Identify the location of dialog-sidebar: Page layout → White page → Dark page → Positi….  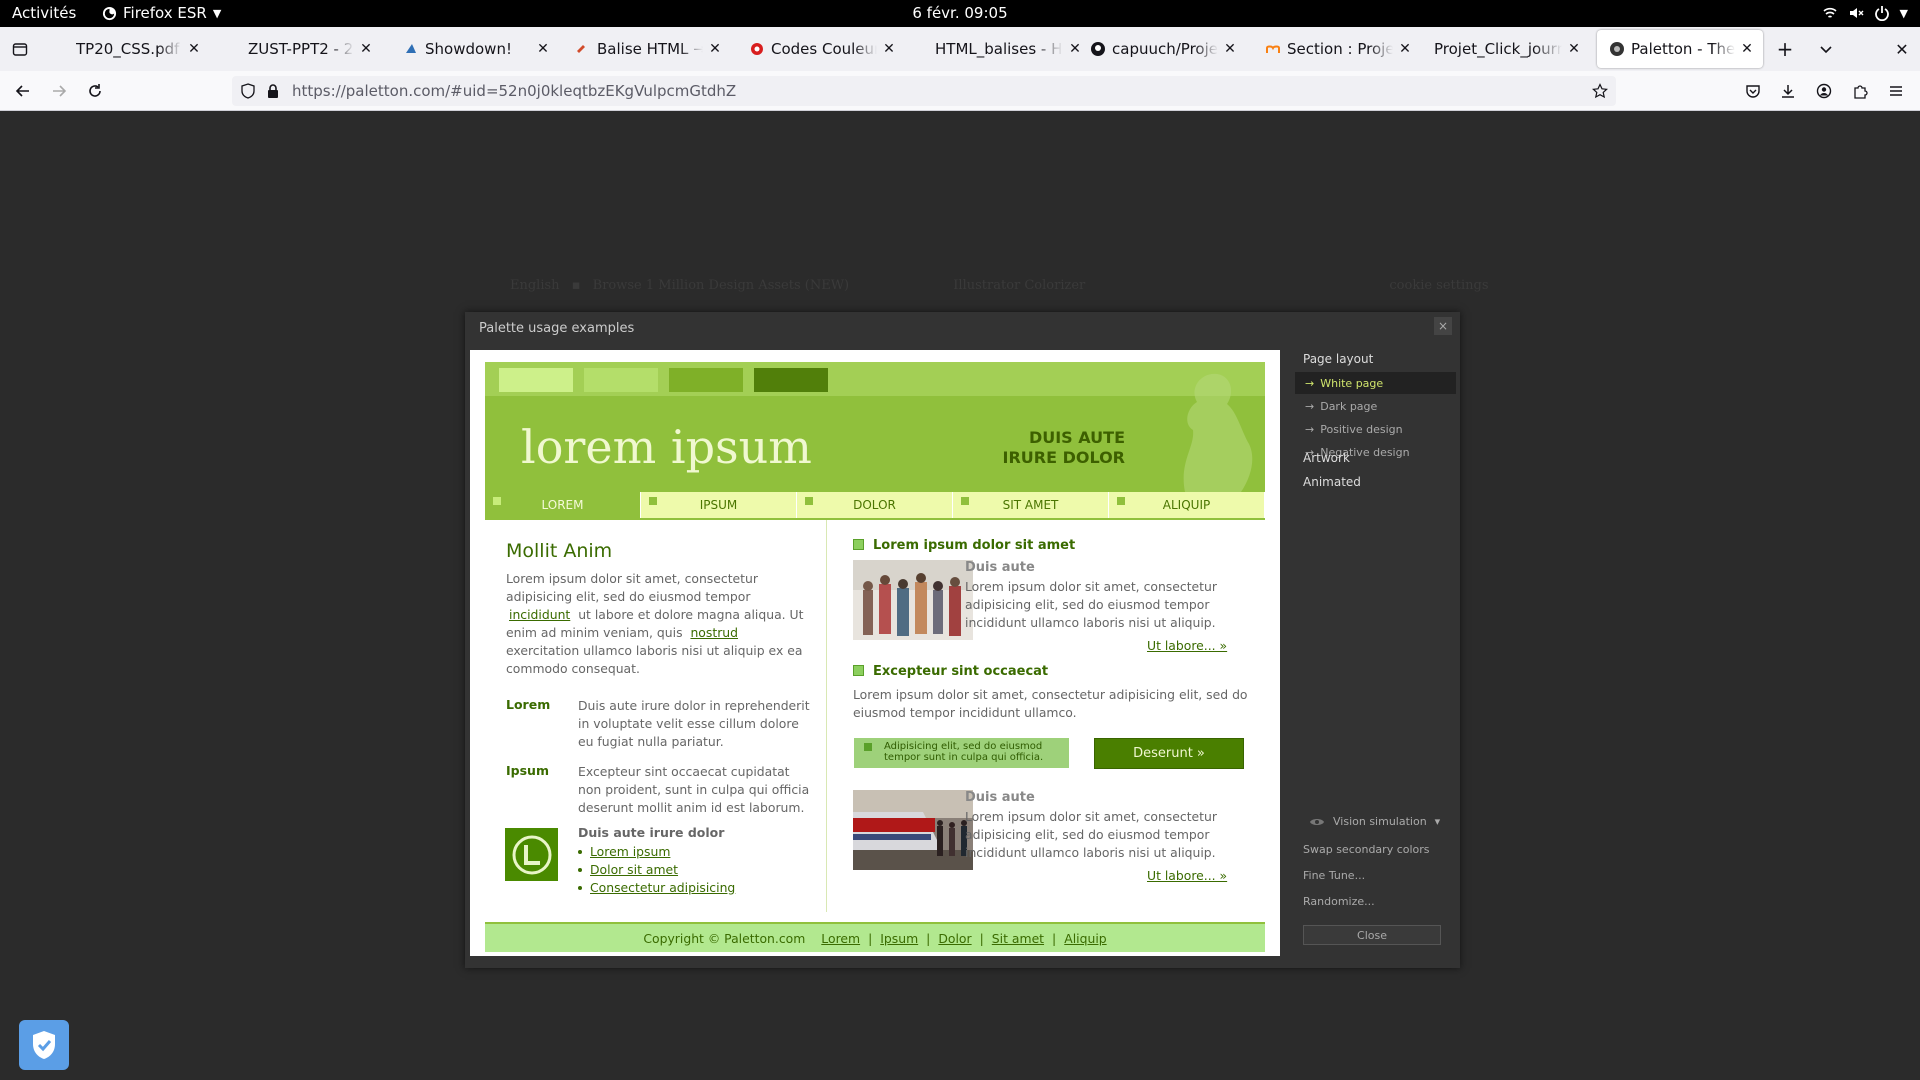
(1373, 652).